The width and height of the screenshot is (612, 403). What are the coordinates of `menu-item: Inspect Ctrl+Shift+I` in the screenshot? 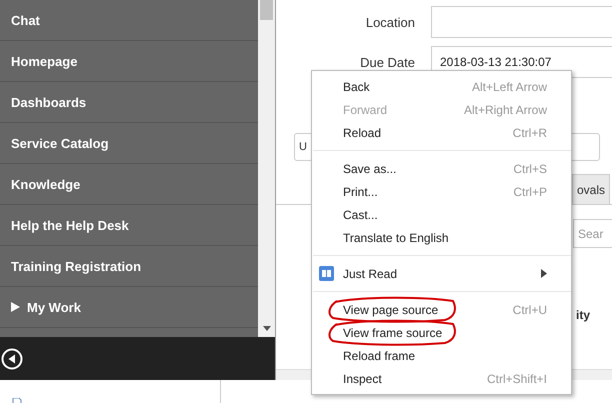 It's located at (441, 378).